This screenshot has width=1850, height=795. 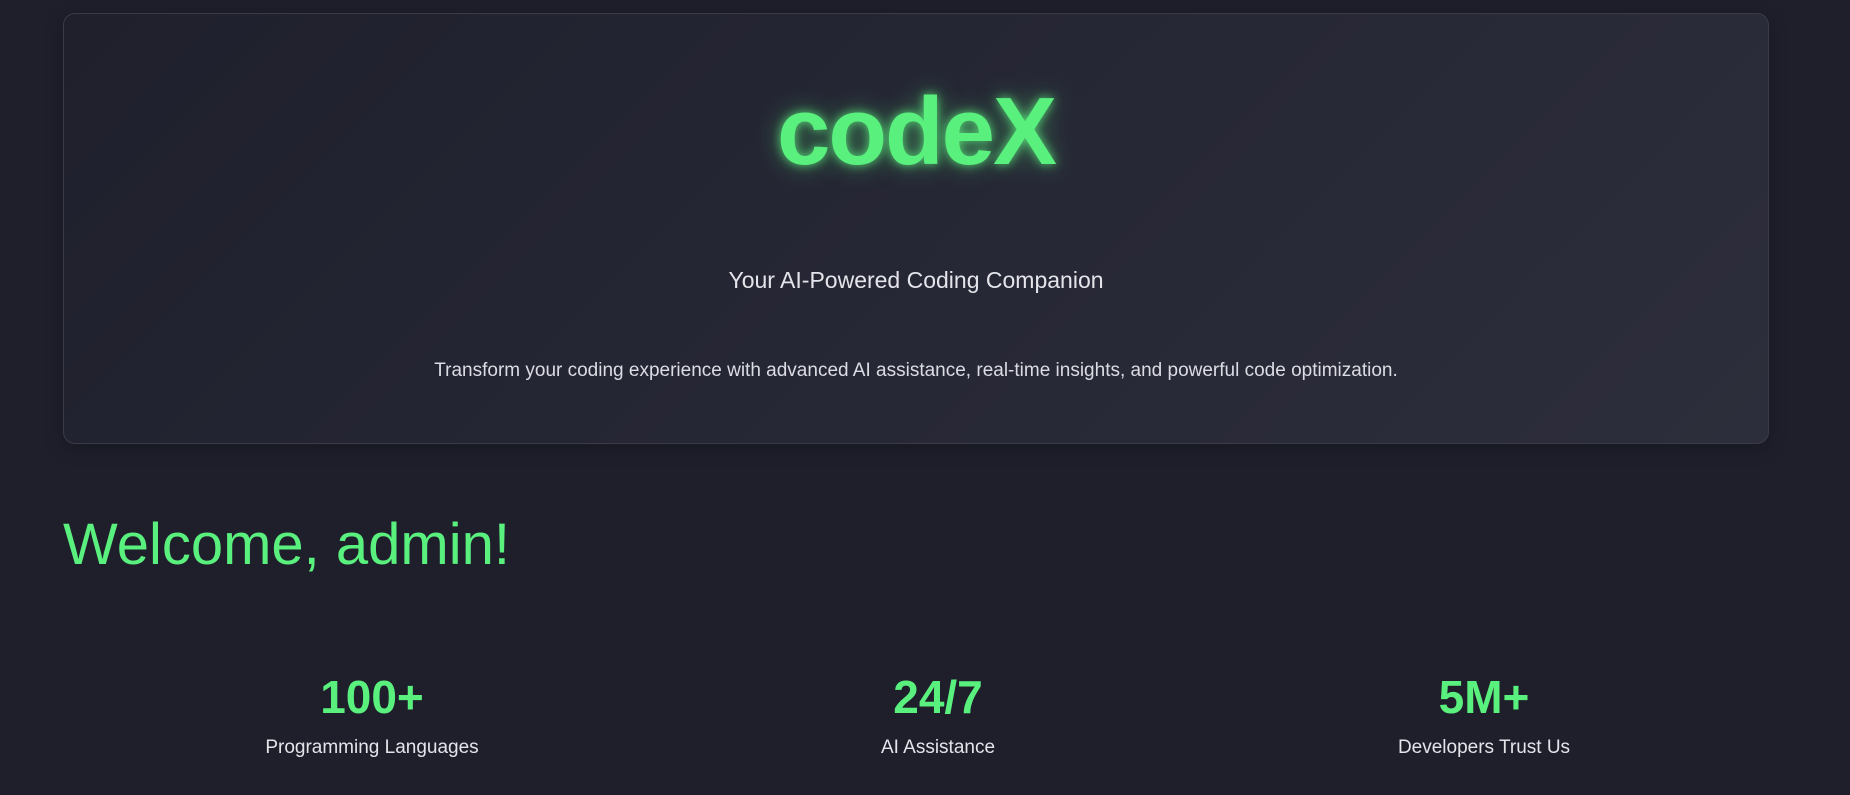 I want to click on stat-value: 24/7, so click(x=938, y=697).